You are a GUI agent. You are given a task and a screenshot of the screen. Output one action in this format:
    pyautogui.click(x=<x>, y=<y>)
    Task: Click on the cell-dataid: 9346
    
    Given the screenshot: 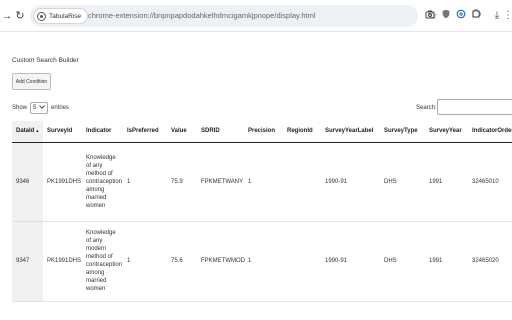 What is the action you would take?
    pyautogui.click(x=27, y=182)
    